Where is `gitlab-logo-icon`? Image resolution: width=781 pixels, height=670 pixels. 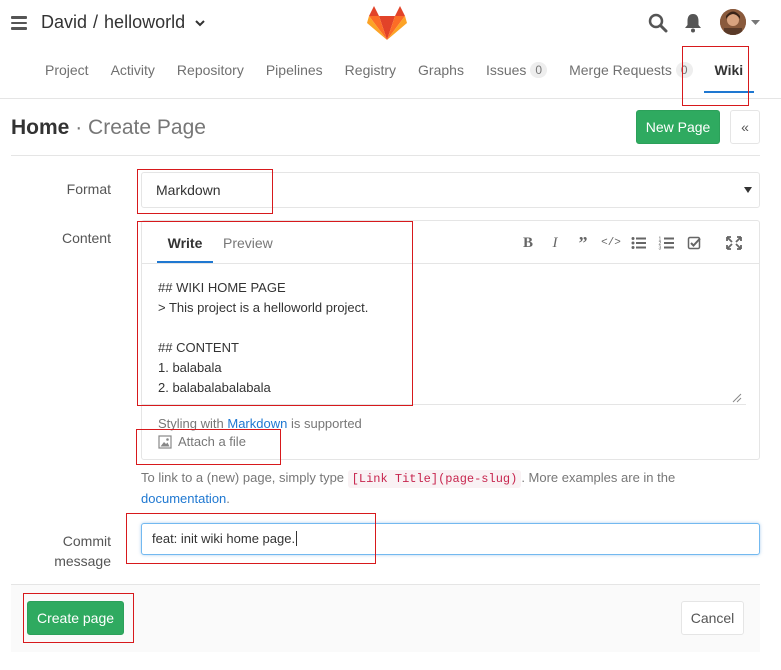 gitlab-logo-icon is located at coordinates (387, 23).